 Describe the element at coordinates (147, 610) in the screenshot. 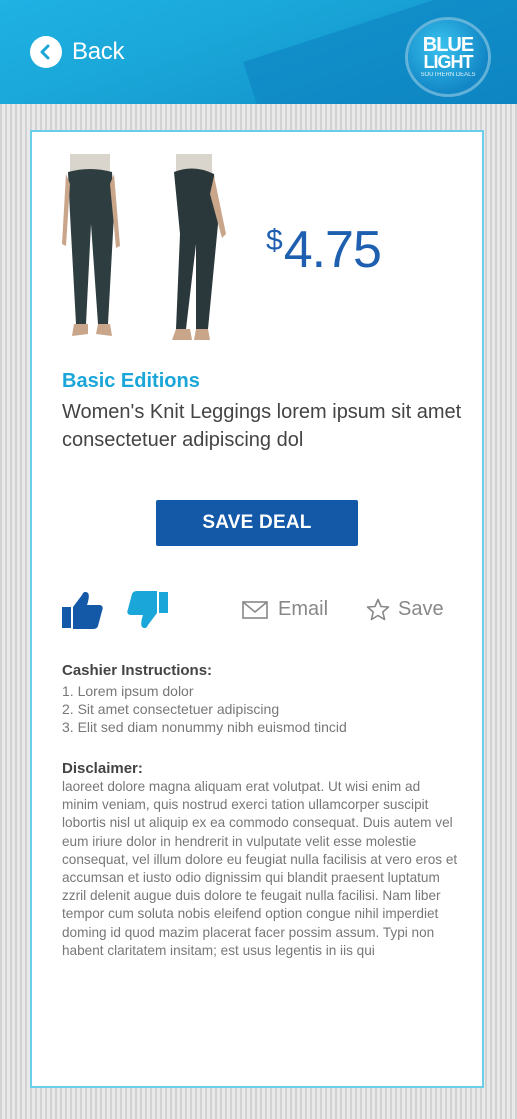

I see `thumbs-down-icon` at that location.